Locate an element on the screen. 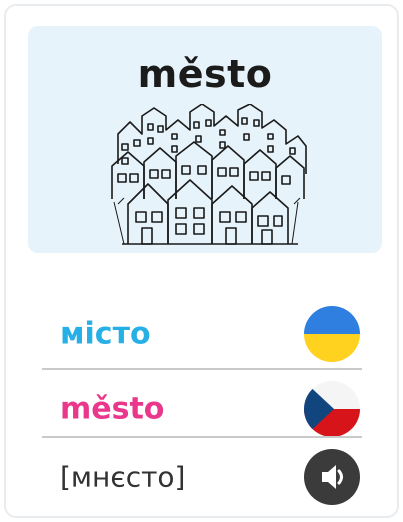 The height and width of the screenshot is (522, 403). czech-flag-icon is located at coordinates (332, 409).